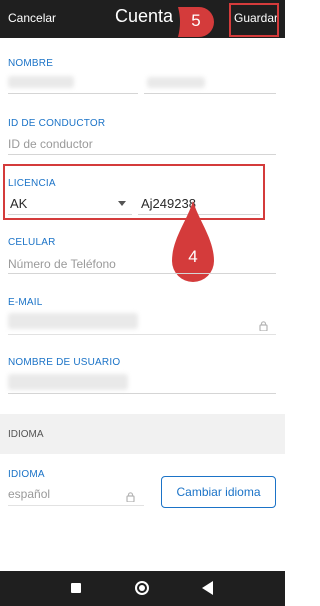 The height and width of the screenshot is (606, 320). What do you see at coordinates (142, 334) in the screenshot?
I see `email-underline` at bounding box center [142, 334].